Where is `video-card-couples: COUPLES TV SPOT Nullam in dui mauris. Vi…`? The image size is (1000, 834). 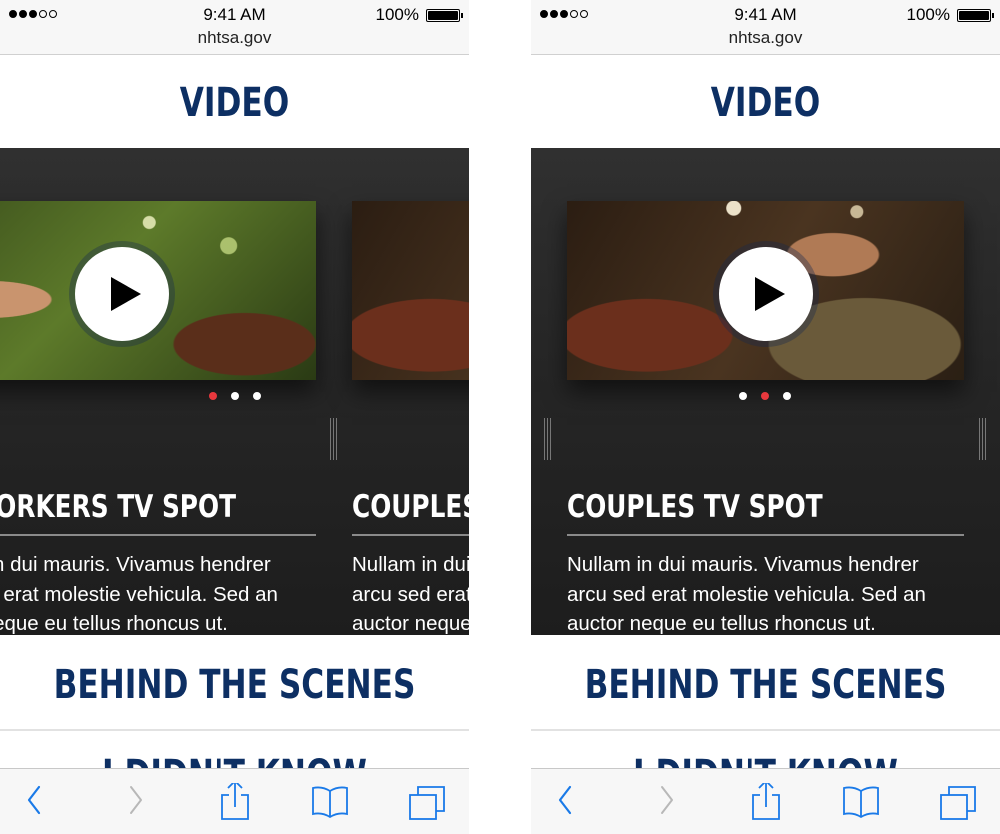
video-card-couples: COUPLES TV SPOT Nullam in dui mauris. Vi… is located at coordinates (410, 418).